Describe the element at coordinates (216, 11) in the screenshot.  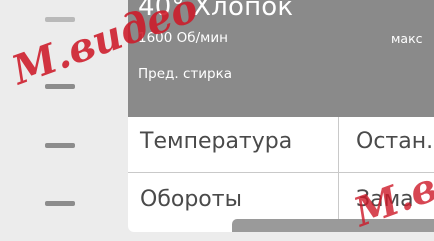
I see `program-name: 40° Хлопок` at that location.